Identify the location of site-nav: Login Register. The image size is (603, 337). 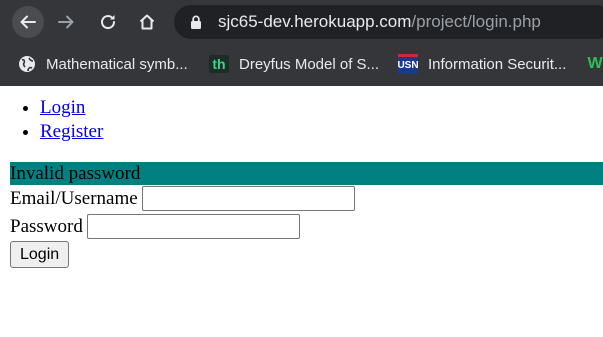
(51, 120).